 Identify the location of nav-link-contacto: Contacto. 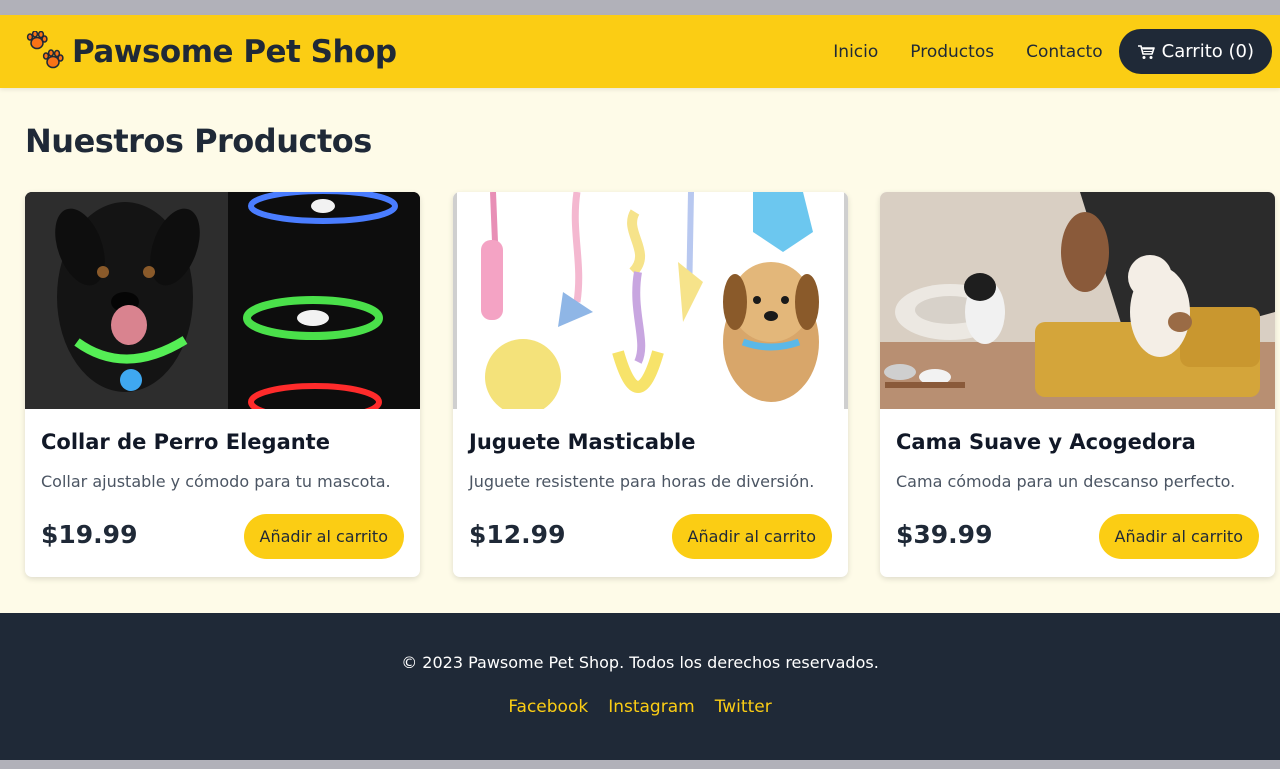
(1064, 52).